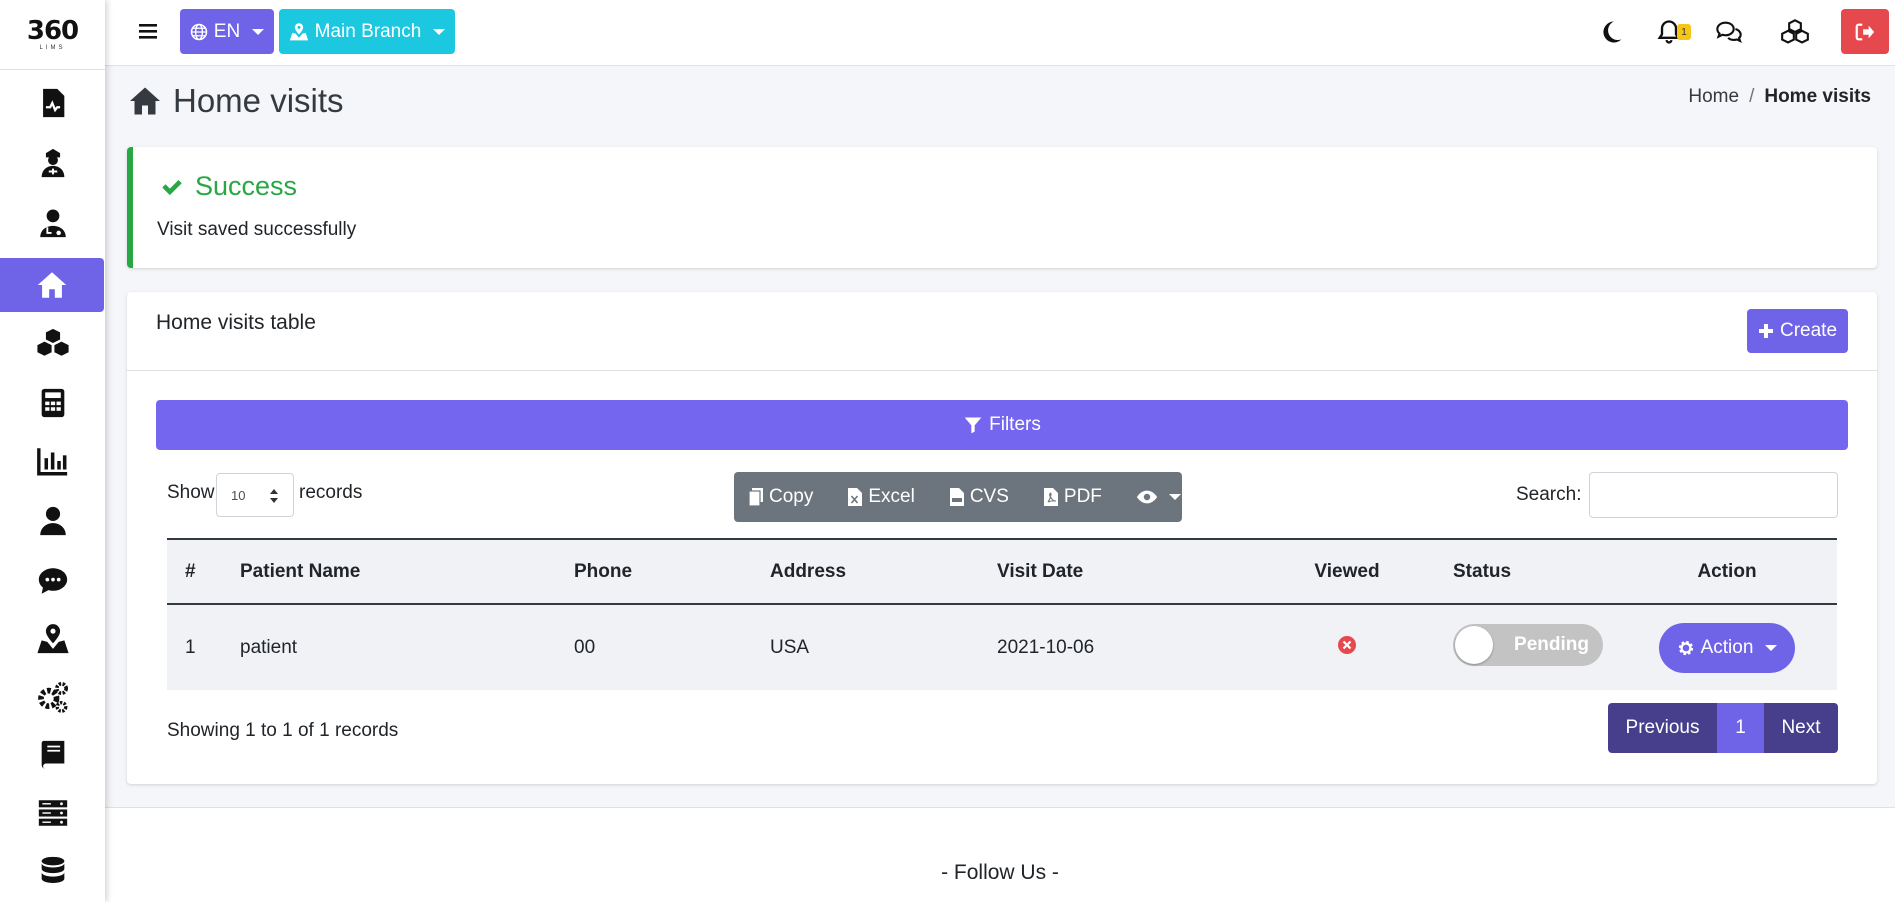  Describe the element at coordinates (1082, 496) in the screenshot. I see `pdf-label: PDF` at that location.